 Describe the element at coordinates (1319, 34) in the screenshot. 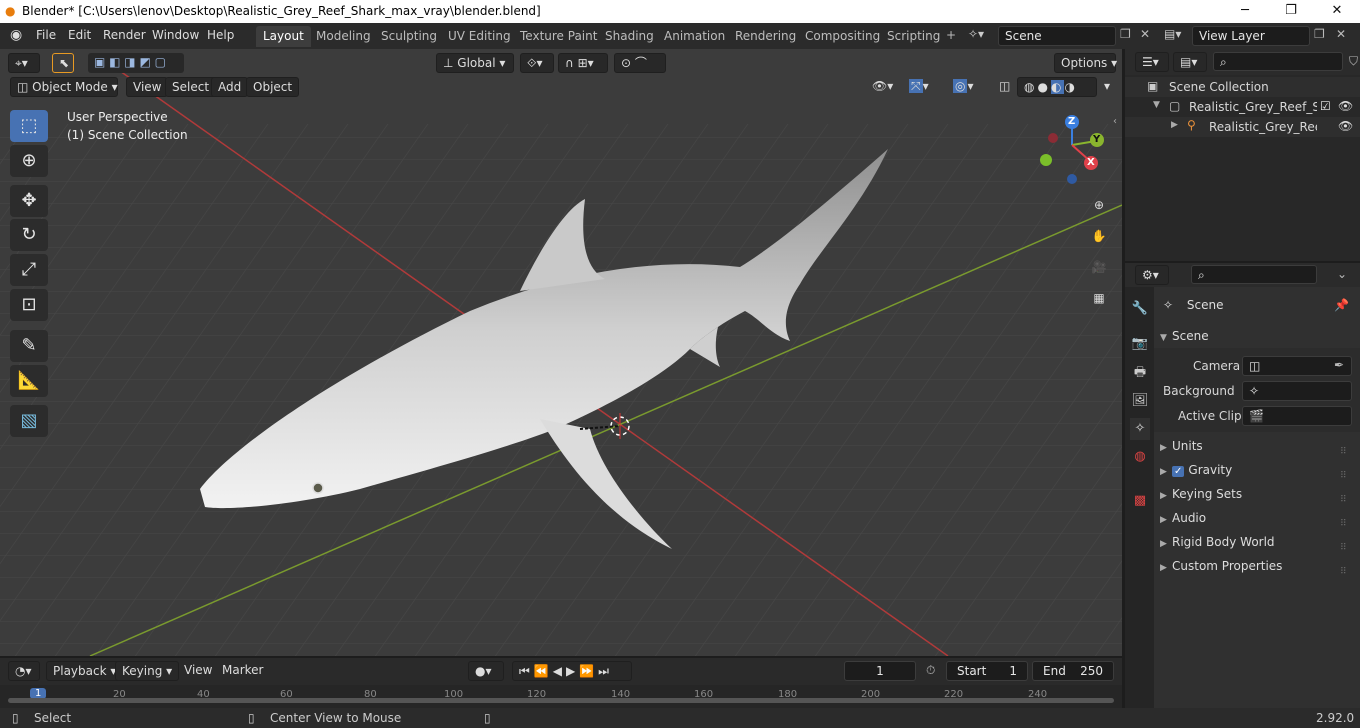

I see `new-view-layer-icon: ❐` at that location.